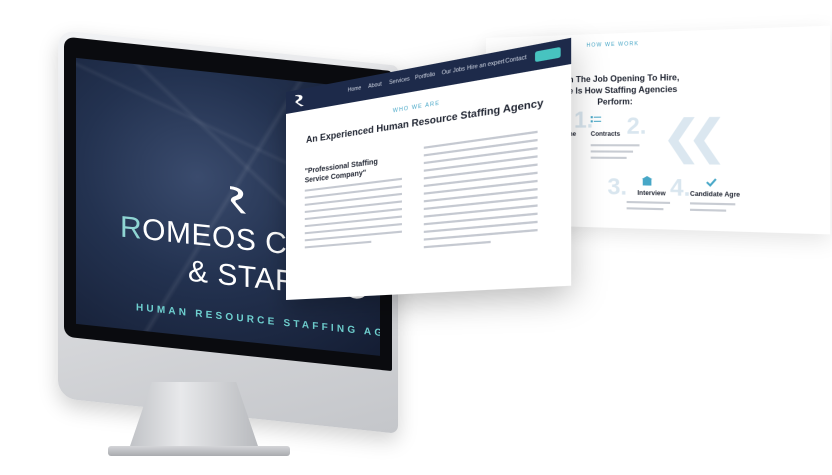  What do you see at coordinates (605, 134) in the screenshot?
I see `step-label: Contracts` at bounding box center [605, 134].